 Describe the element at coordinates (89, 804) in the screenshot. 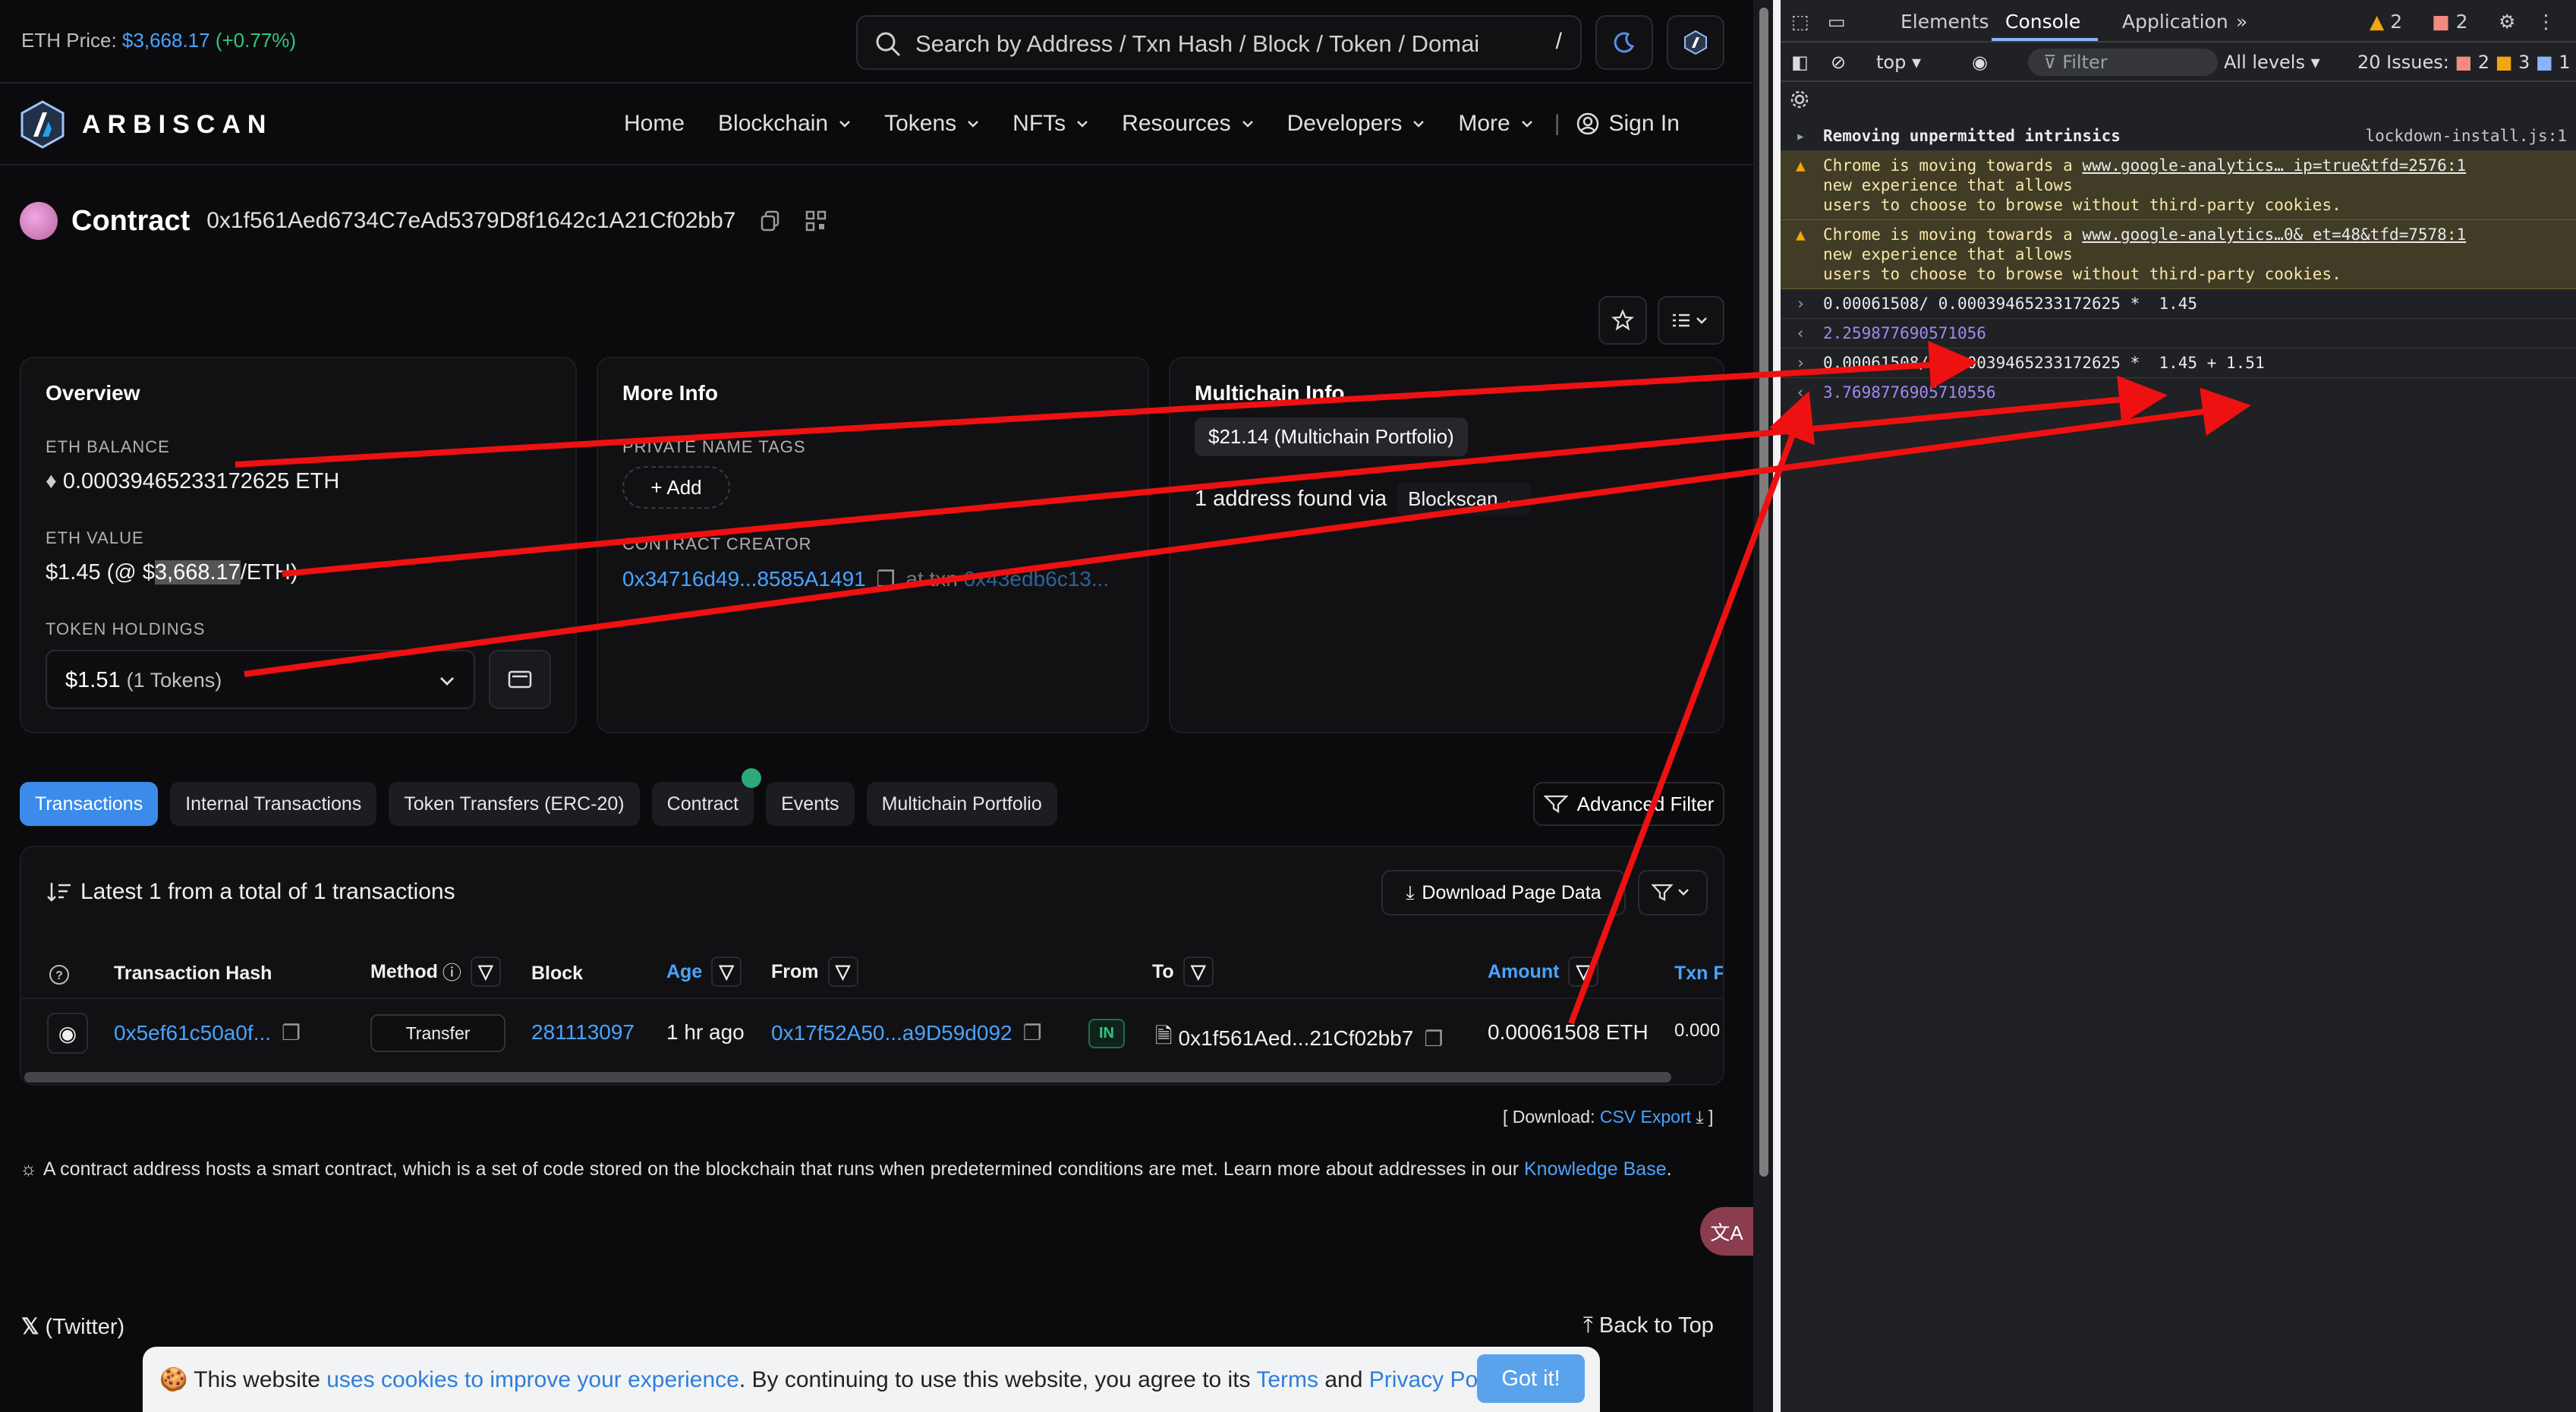

I see `tab-transactions: Transactions` at that location.